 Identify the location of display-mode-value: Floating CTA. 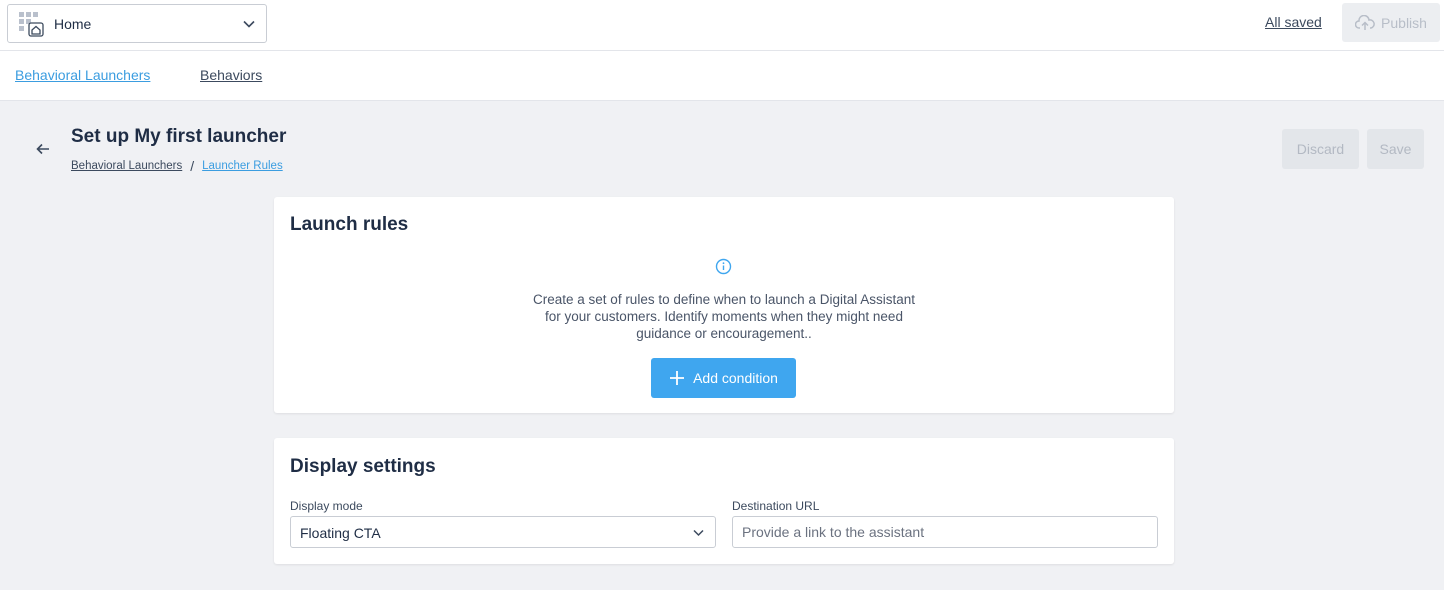
(340, 533).